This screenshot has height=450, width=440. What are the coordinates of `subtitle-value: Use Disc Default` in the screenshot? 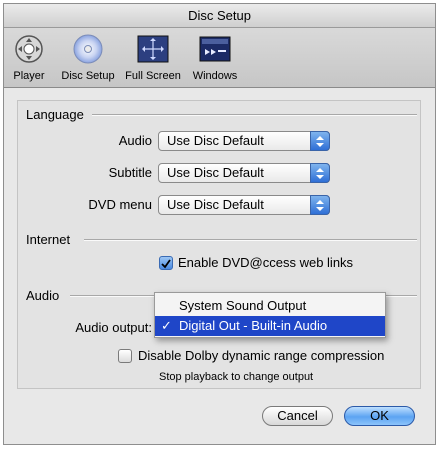 It's located at (215, 172).